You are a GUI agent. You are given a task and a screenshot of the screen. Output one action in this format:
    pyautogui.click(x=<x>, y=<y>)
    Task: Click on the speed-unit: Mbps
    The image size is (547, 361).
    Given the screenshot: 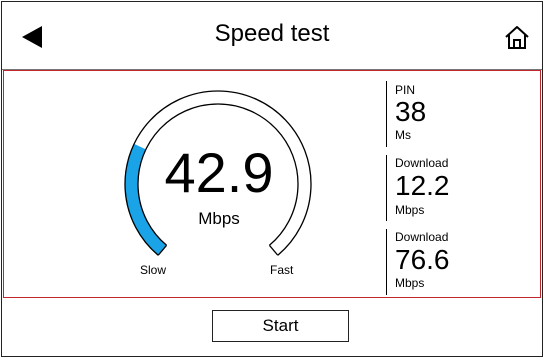 What is the action you would take?
    pyautogui.click(x=219, y=218)
    